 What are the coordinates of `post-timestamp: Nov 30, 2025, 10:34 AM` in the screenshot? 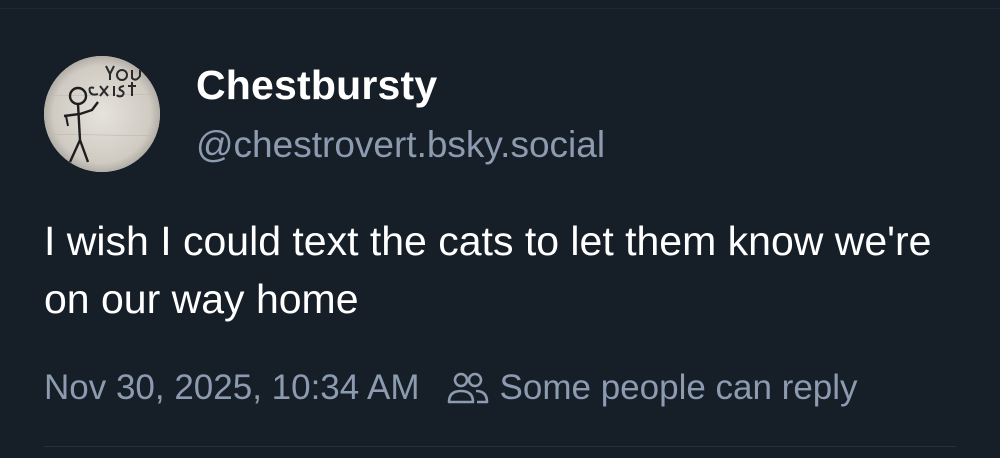 It's located at (232, 388).